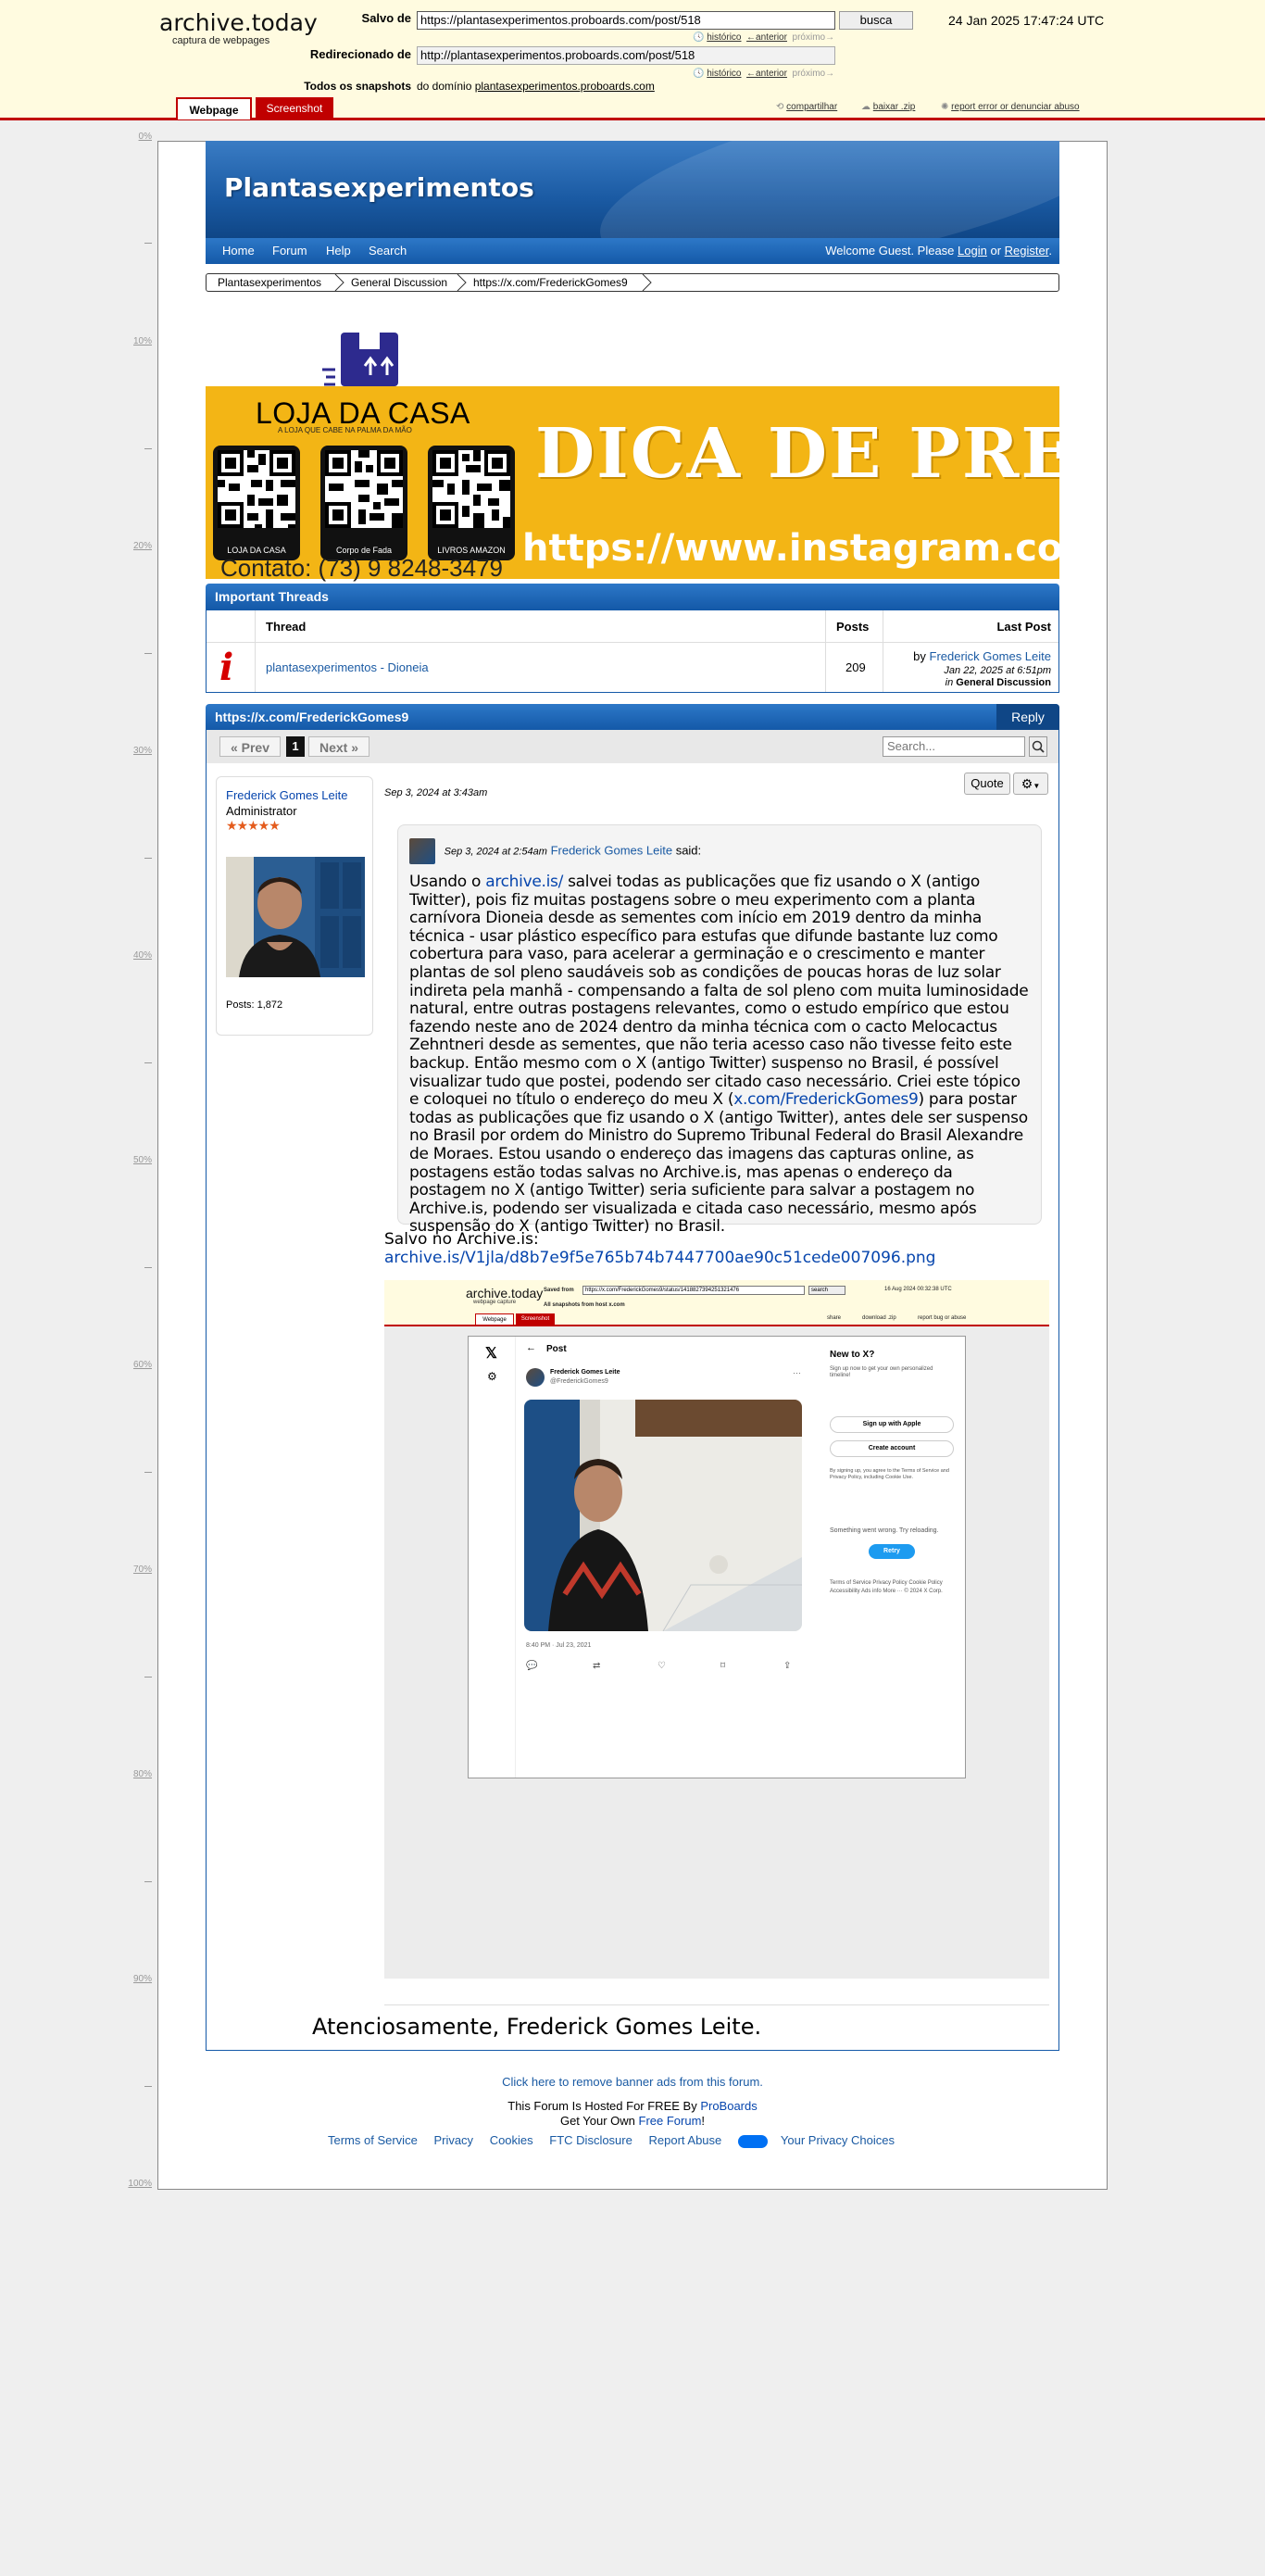  I want to click on current-page: 1, so click(295, 746).